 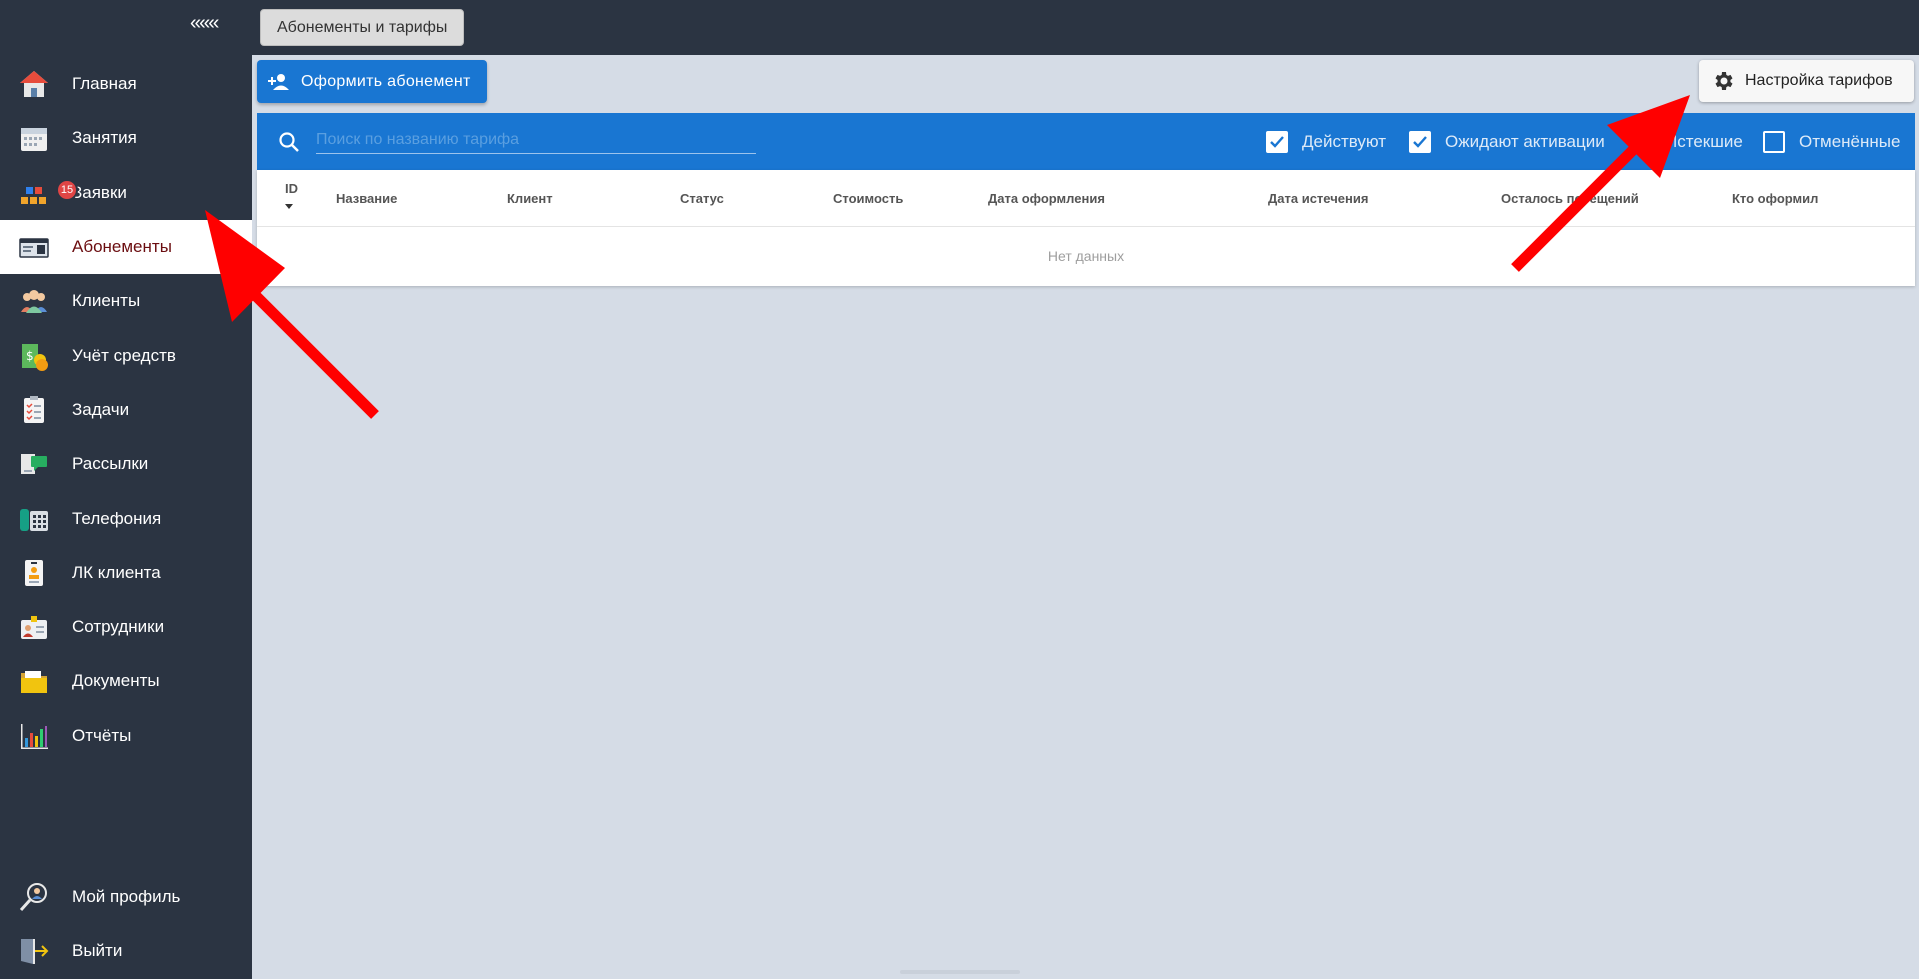 I want to click on column-header-expiry-date: Дата истечения, so click(x=1318, y=198).